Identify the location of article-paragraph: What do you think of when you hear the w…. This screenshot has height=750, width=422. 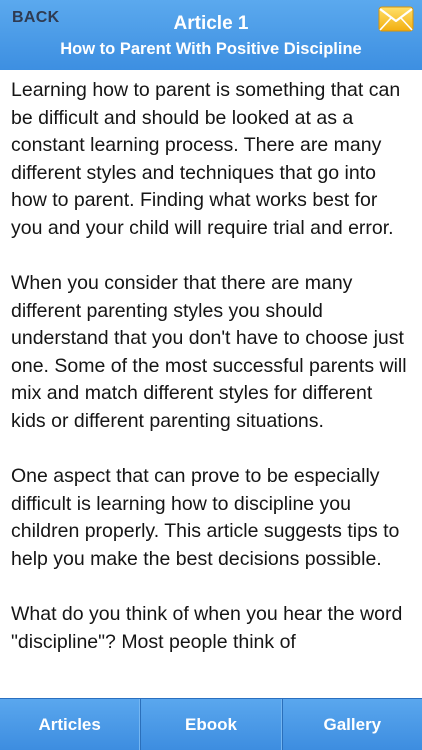
(207, 628).